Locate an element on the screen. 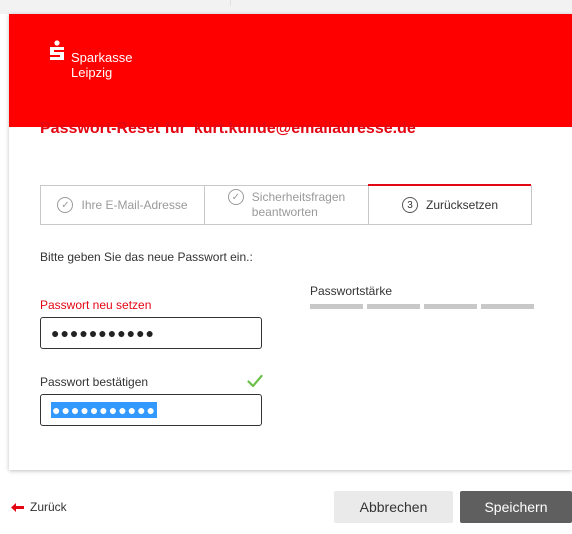  confirm-password-label: Passwort bestätigen is located at coordinates (94, 382).